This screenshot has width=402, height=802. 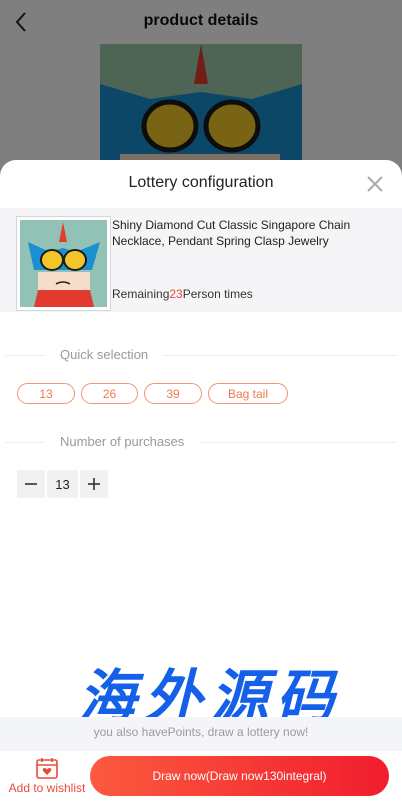 I want to click on purchases-label: Number of purchases, so click(x=122, y=441).